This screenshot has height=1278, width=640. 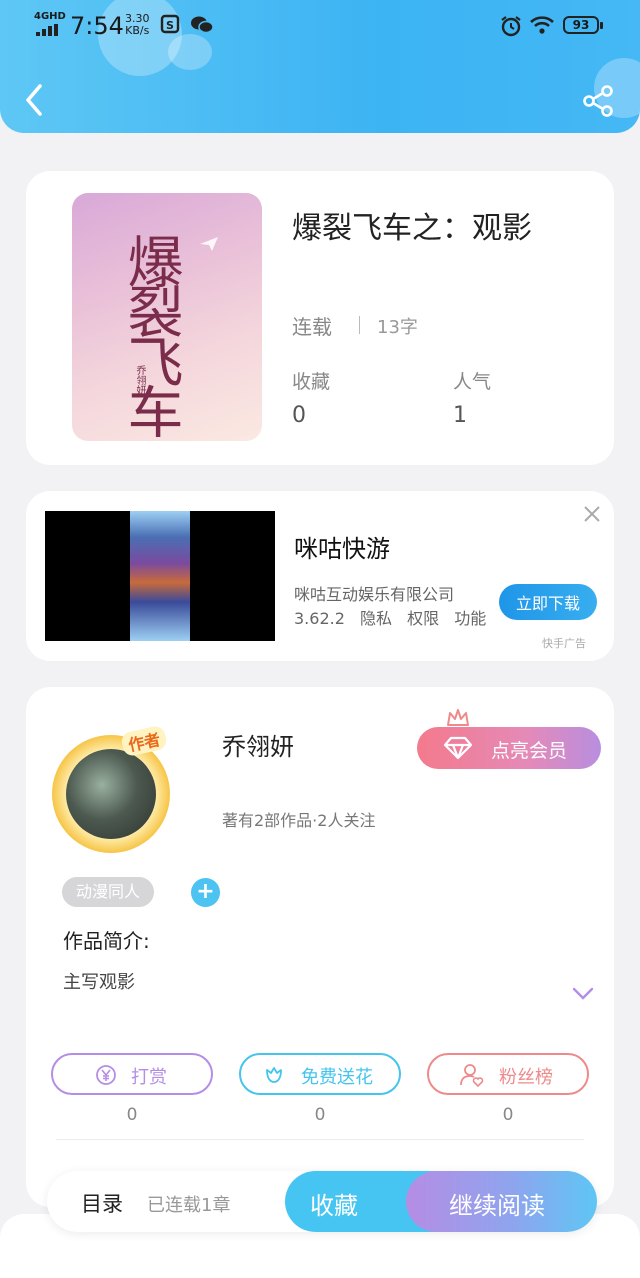 What do you see at coordinates (320, 66) in the screenshot?
I see `top-header: 4GHD 7:54 3.30 KB/s S 93` at bounding box center [320, 66].